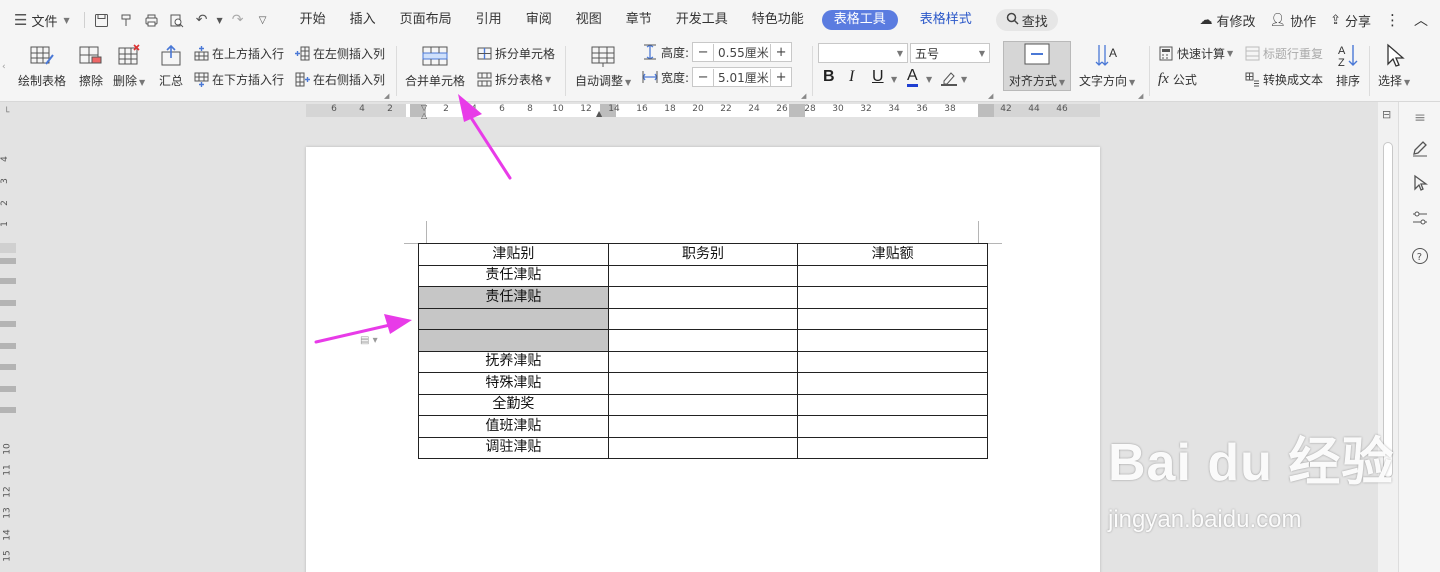 Image resolution: width=1440 pixels, height=572 pixels. I want to click on table-header-cell: 津贴额, so click(892, 254).